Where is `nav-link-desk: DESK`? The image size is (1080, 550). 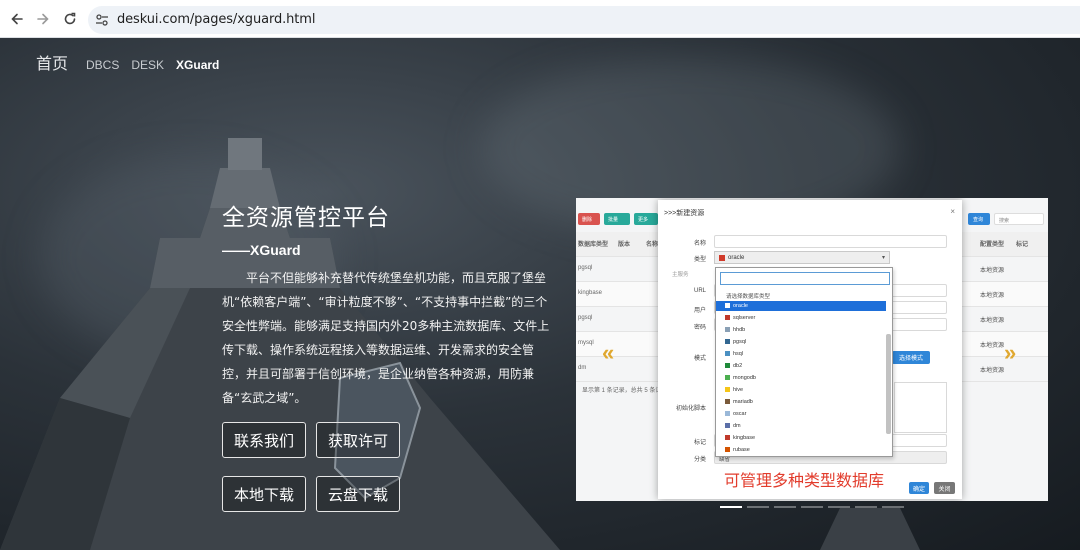 nav-link-desk: DESK is located at coordinates (147, 65).